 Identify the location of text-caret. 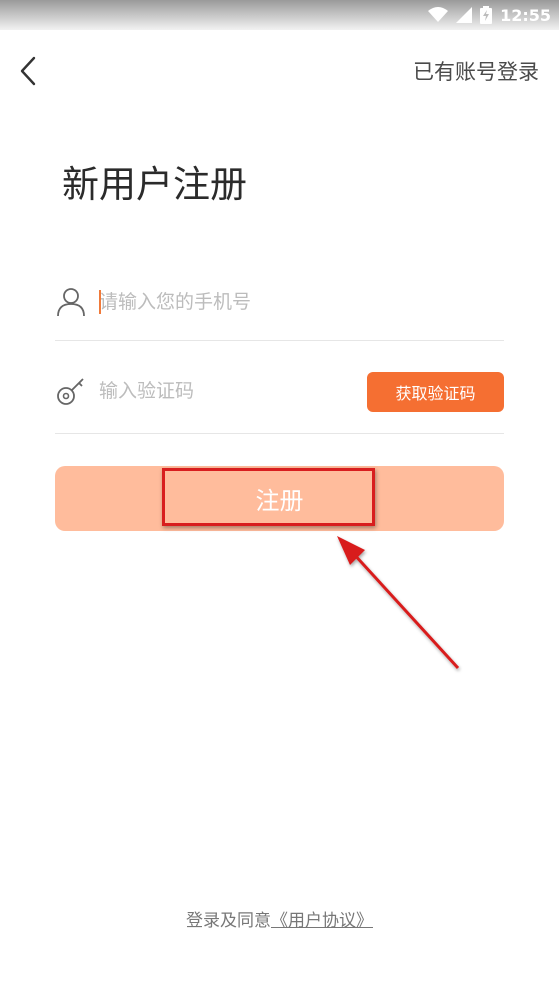
(100, 302).